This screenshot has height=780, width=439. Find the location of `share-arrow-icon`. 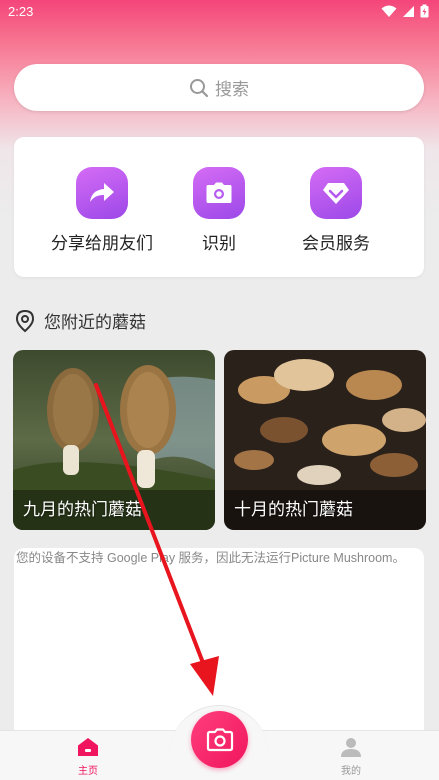

share-arrow-icon is located at coordinates (102, 193).